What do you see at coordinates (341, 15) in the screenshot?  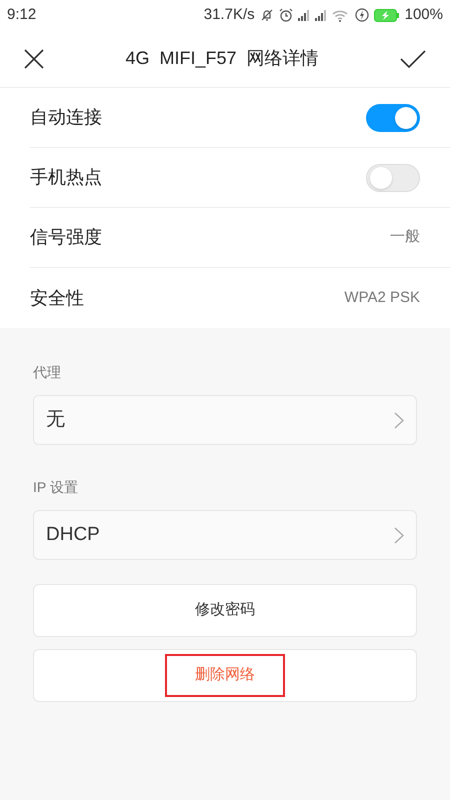 I see `wifi-icon` at bounding box center [341, 15].